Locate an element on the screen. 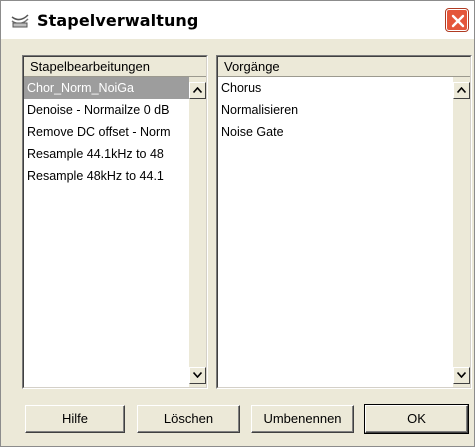 This screenshot has width=475, height=447. list-item: Resample 44.1kHz to 48 is located at coordinates (106, 154).